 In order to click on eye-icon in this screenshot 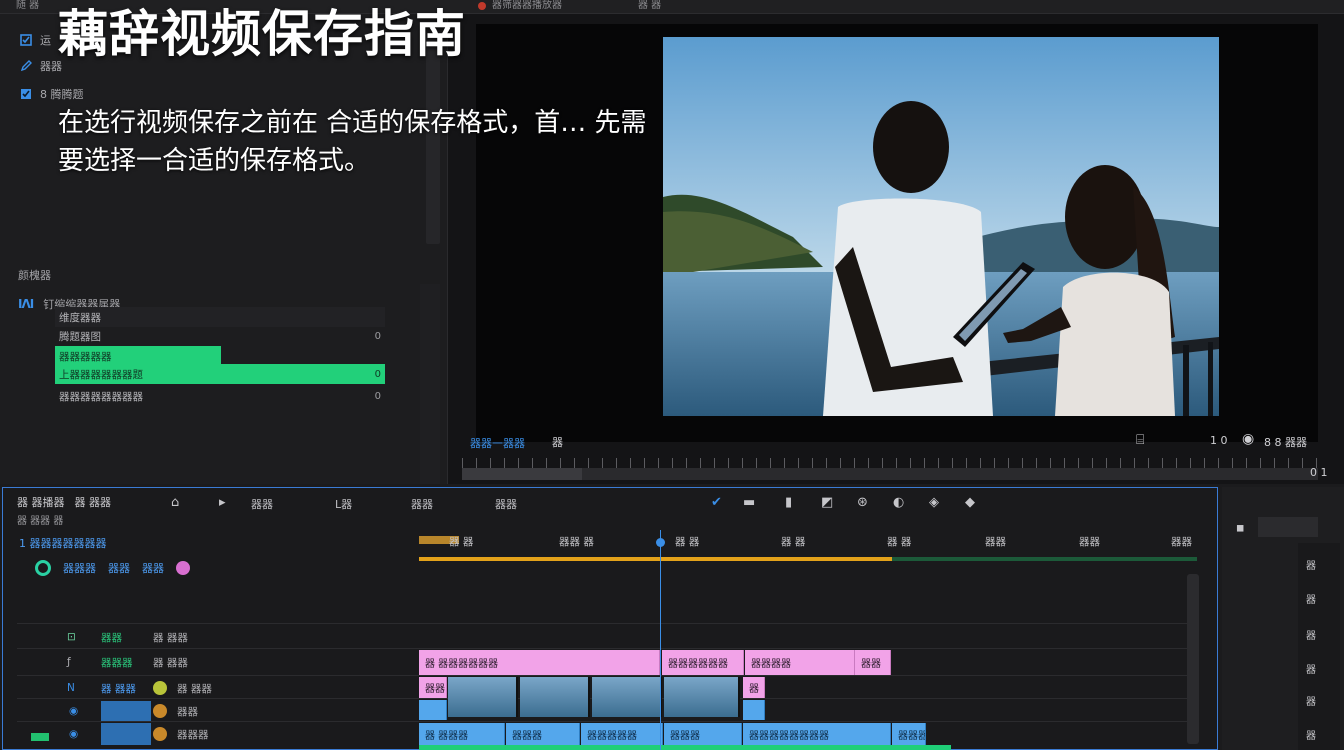, I will do `click(160, 688)`.